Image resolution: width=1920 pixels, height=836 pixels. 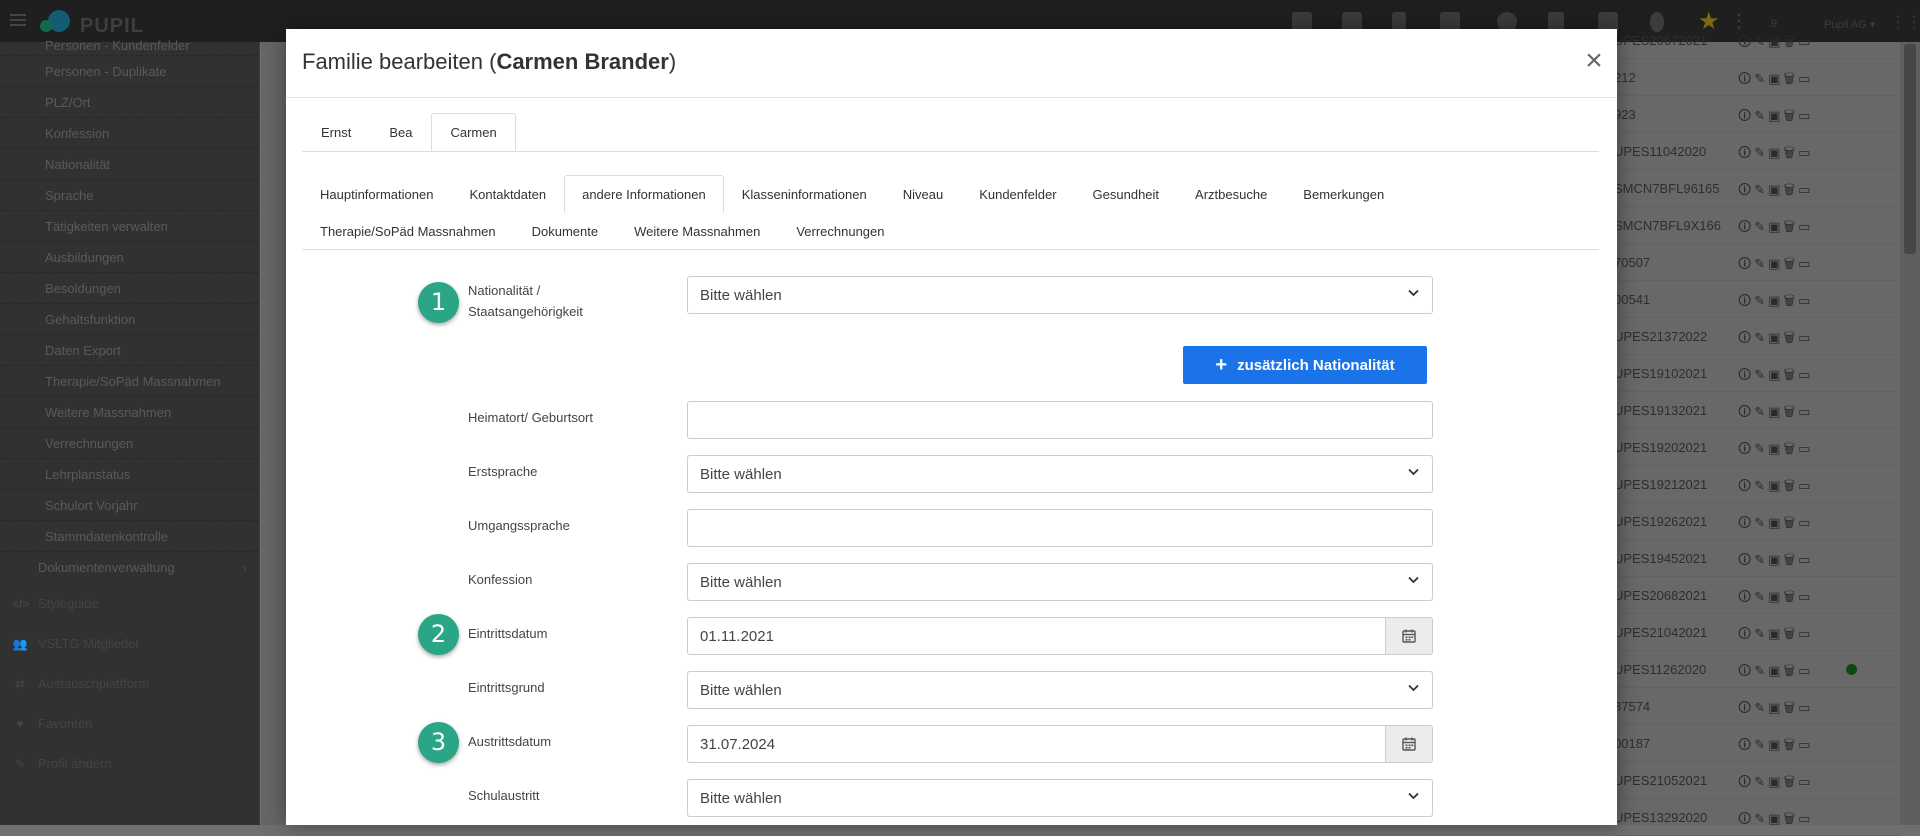 What do you see at coordinates (1060, 690) in the screenshot?
I see `entry-reason-select: Bitte wählen` at bounding box center [1060, 690].